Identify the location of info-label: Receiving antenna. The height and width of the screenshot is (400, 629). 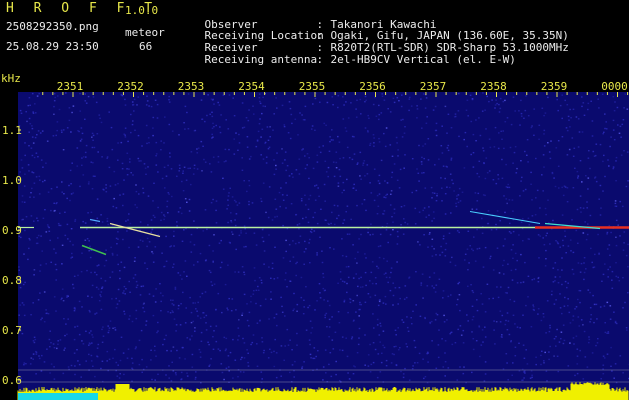
(261, 59).